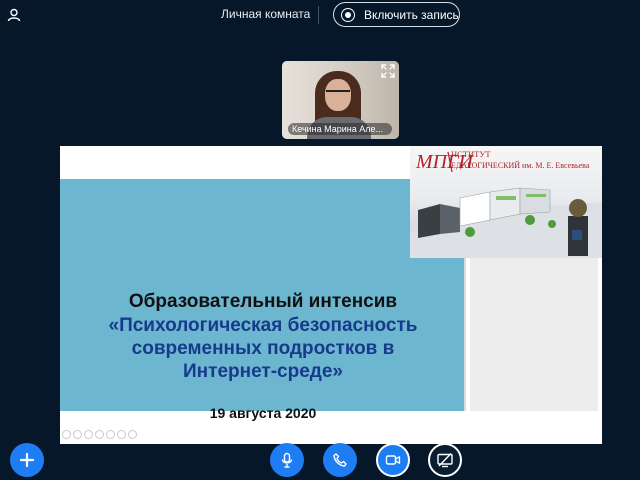 This screenshot has height=480, width=640. I want to click on slide-subtitle-line: Интернет-среде», so click(263, 371).